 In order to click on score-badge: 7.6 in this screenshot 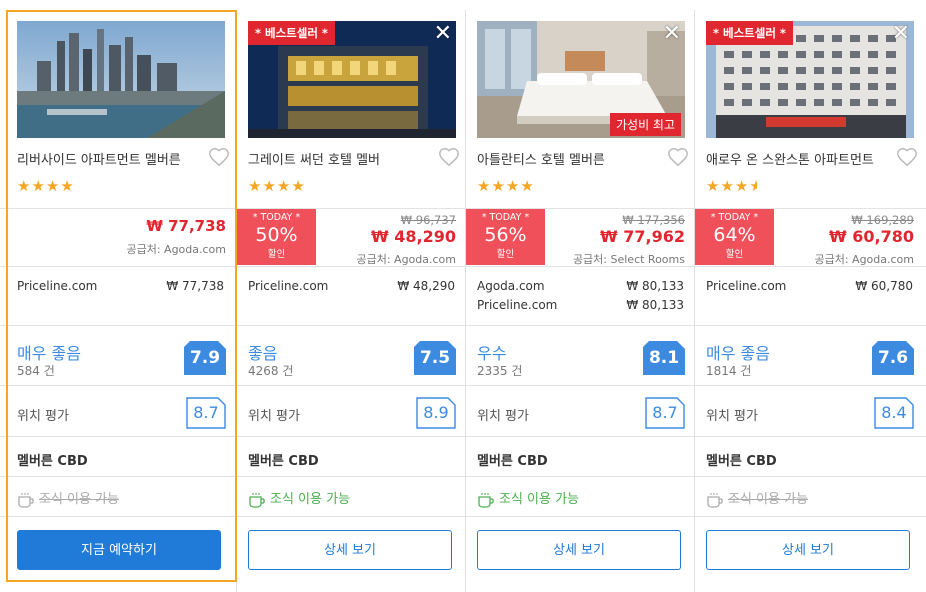, I will do `click(893, 358)`.